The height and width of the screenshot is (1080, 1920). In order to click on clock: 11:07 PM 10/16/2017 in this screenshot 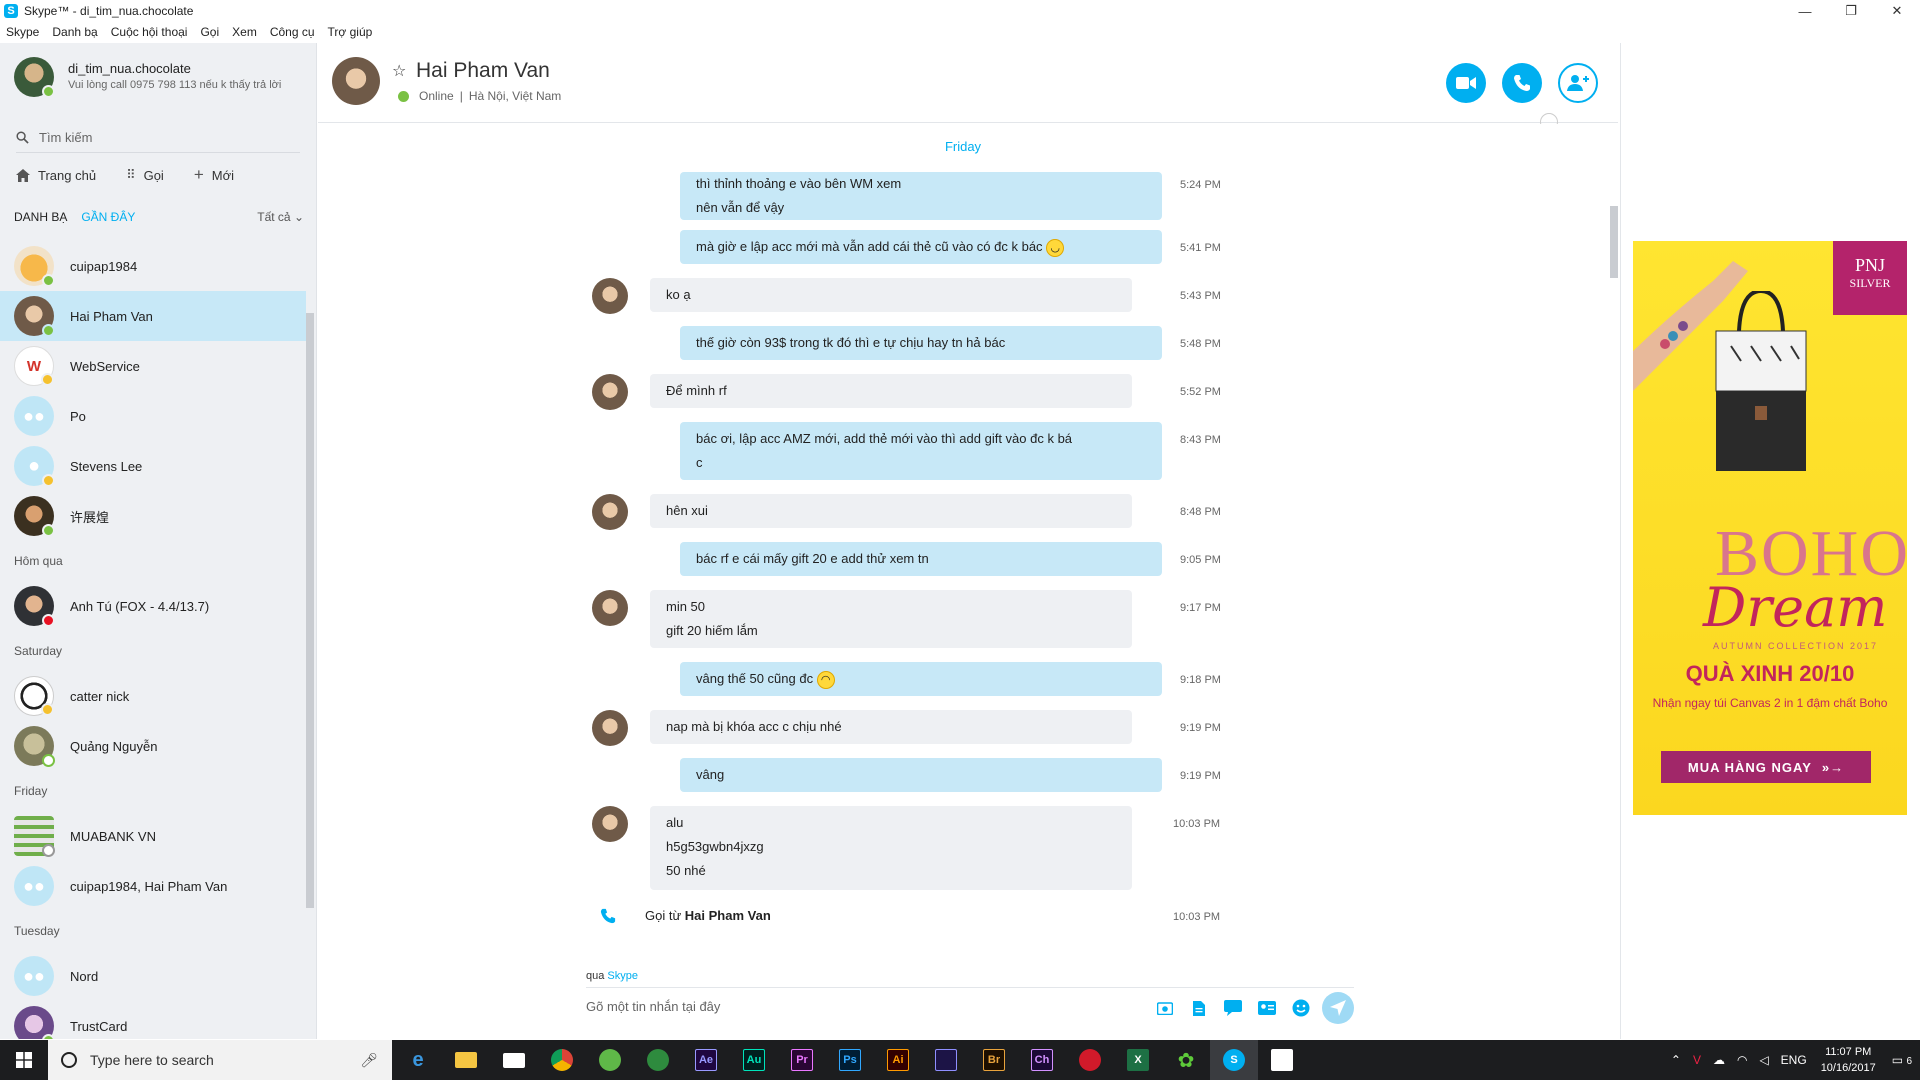, I will do `click(1848, 1060)`.